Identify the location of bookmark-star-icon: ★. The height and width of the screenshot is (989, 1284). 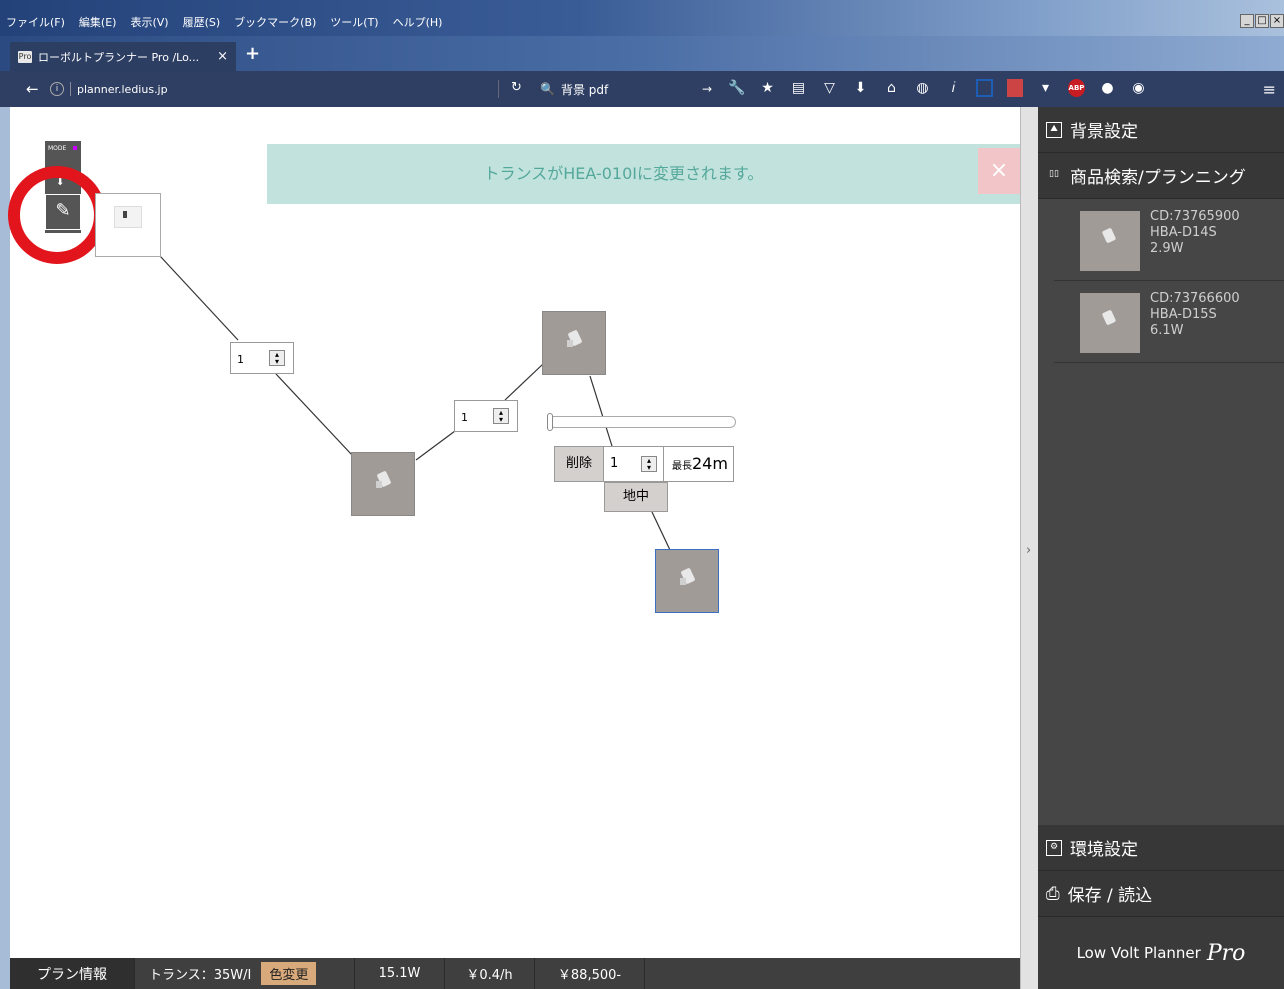
(767, 88).